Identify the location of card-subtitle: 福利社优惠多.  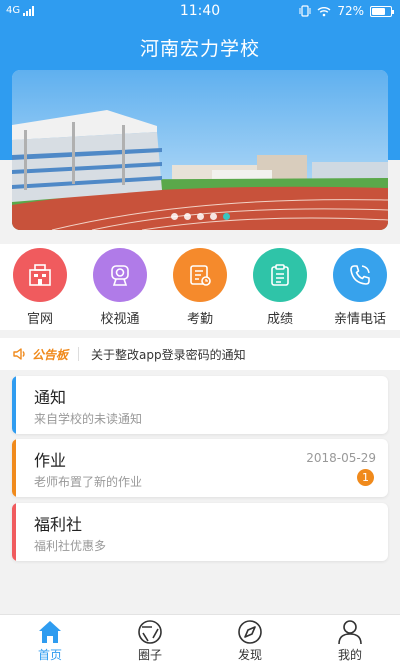
(70, 546).